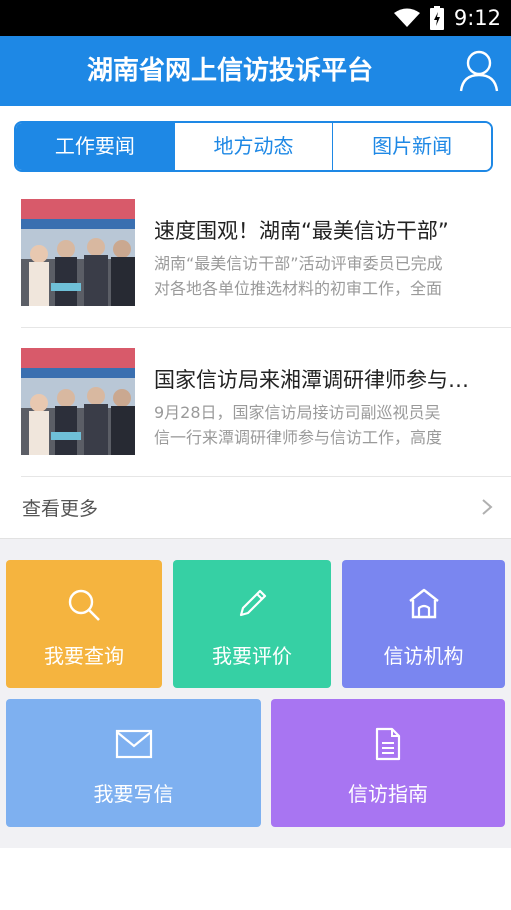  What do you see at coordinates (319, 425) in the screenshot?
I see `news-summary: 9月28日，国家信访局接访司副巡视员吴 信一行来潭调研律师参与信访工作，高度` at bounding box center [319, 425].